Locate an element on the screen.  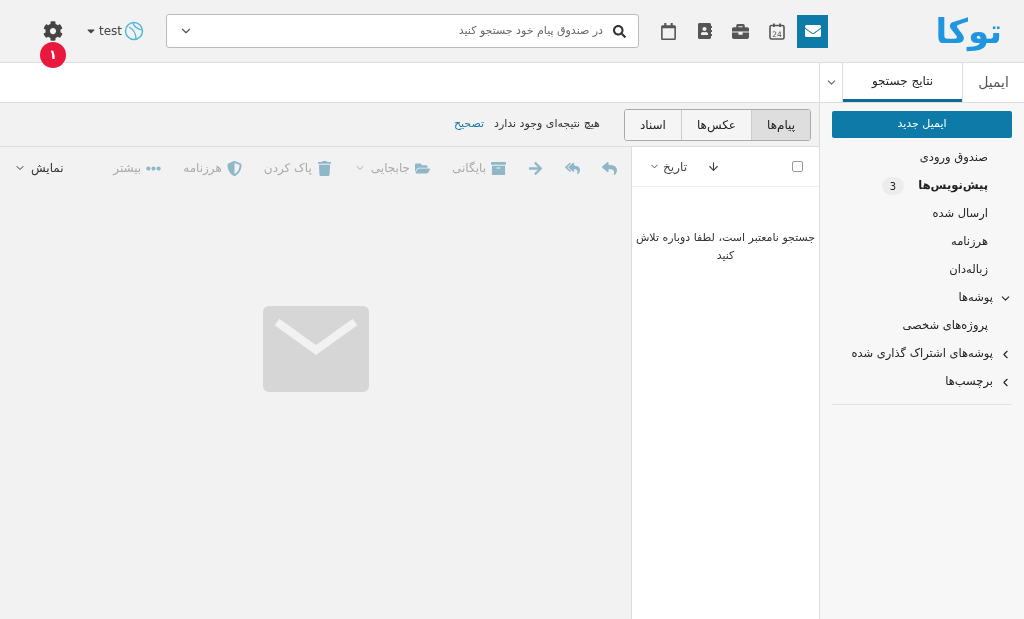
unread-count: 3 is located at coordinates (893, 186).